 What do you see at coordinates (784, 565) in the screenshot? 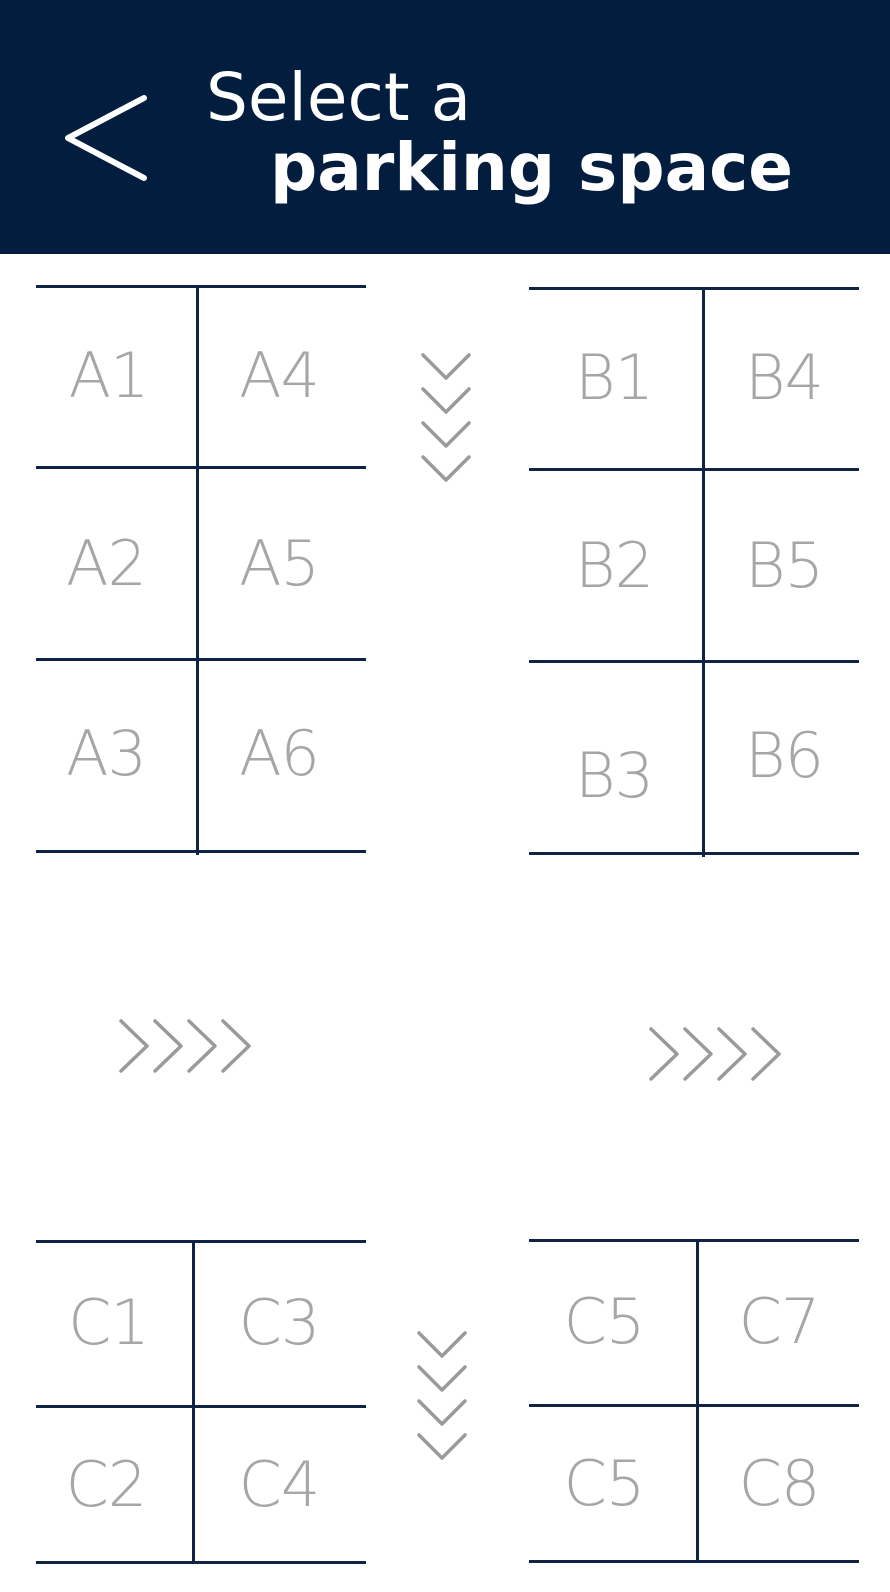
I see `parking-space-b5: B5` at bounding box center [784, 565].